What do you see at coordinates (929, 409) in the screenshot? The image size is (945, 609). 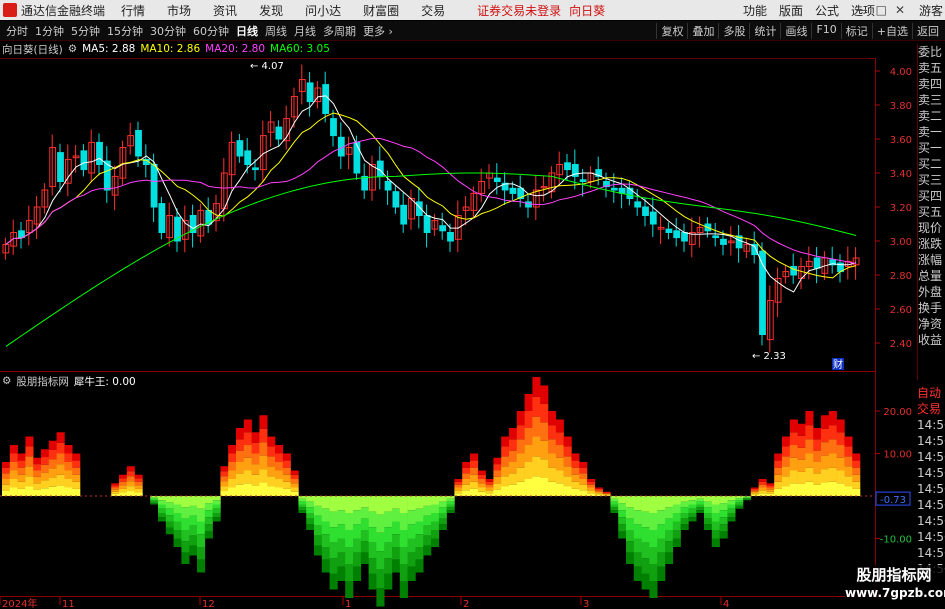 I see `trade-label: 交易` at bounding box center [929, 409].